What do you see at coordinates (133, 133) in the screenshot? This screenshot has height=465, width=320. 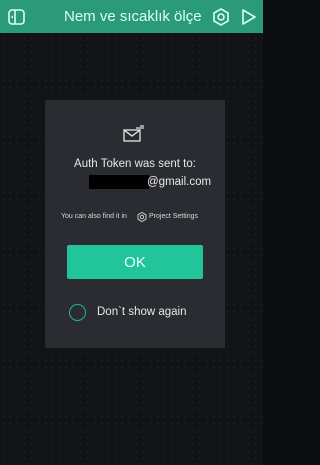 I see `mail-sent-icon` at bounding box center [133, 133].